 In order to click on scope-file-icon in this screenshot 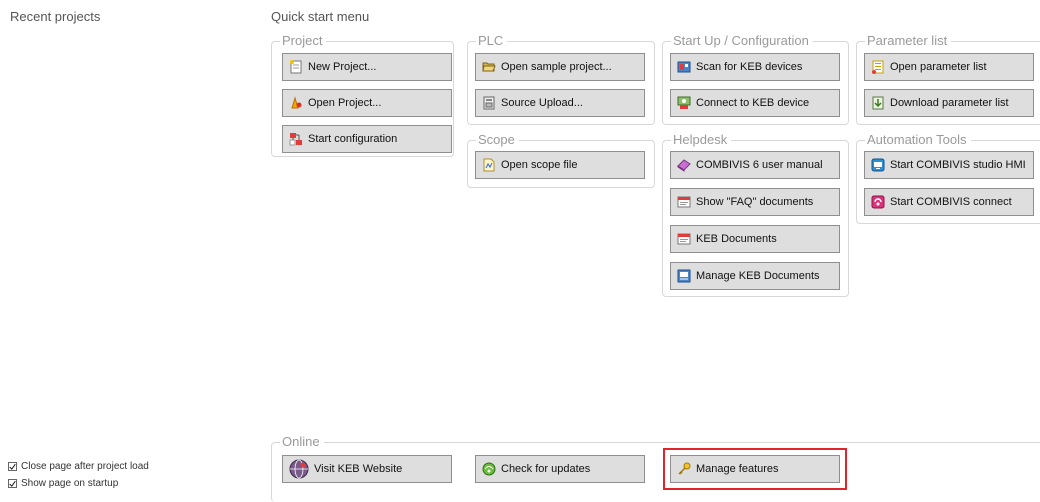, I will do `click(489, 165)`.